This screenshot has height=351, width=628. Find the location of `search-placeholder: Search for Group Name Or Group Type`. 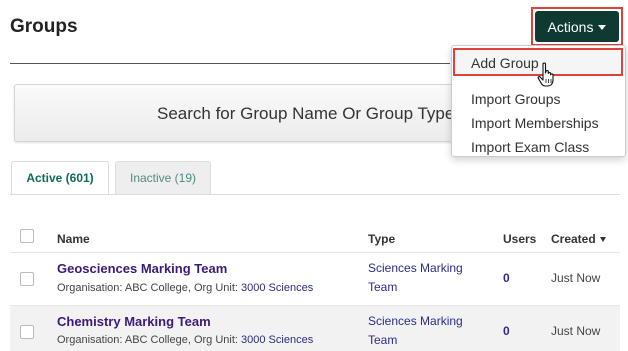

search-placeholder: Search for Group Name Or Group Type is located at coordinates (306, 113).